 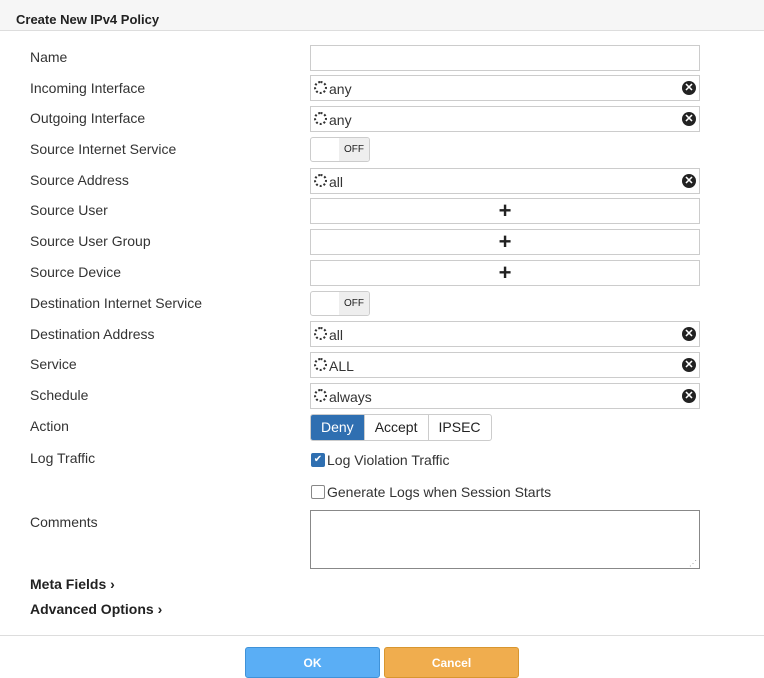 I want to click on log-traffic-label: Log Traffic, so click(x=63, y=458).